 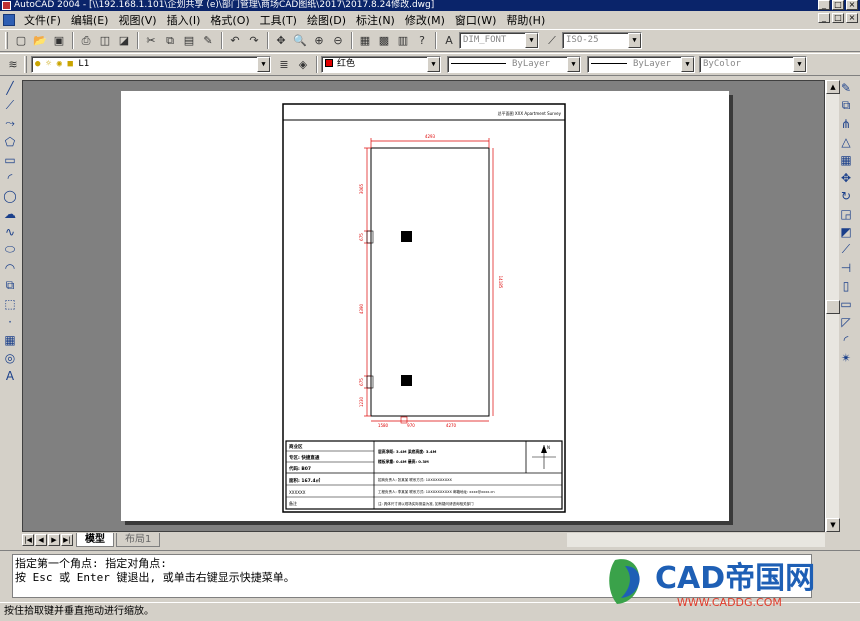 What do you see at coordinates (138, 540) in the screenshot?
I see `tab-layout1: 布局1` at bounding box center [138, 540].